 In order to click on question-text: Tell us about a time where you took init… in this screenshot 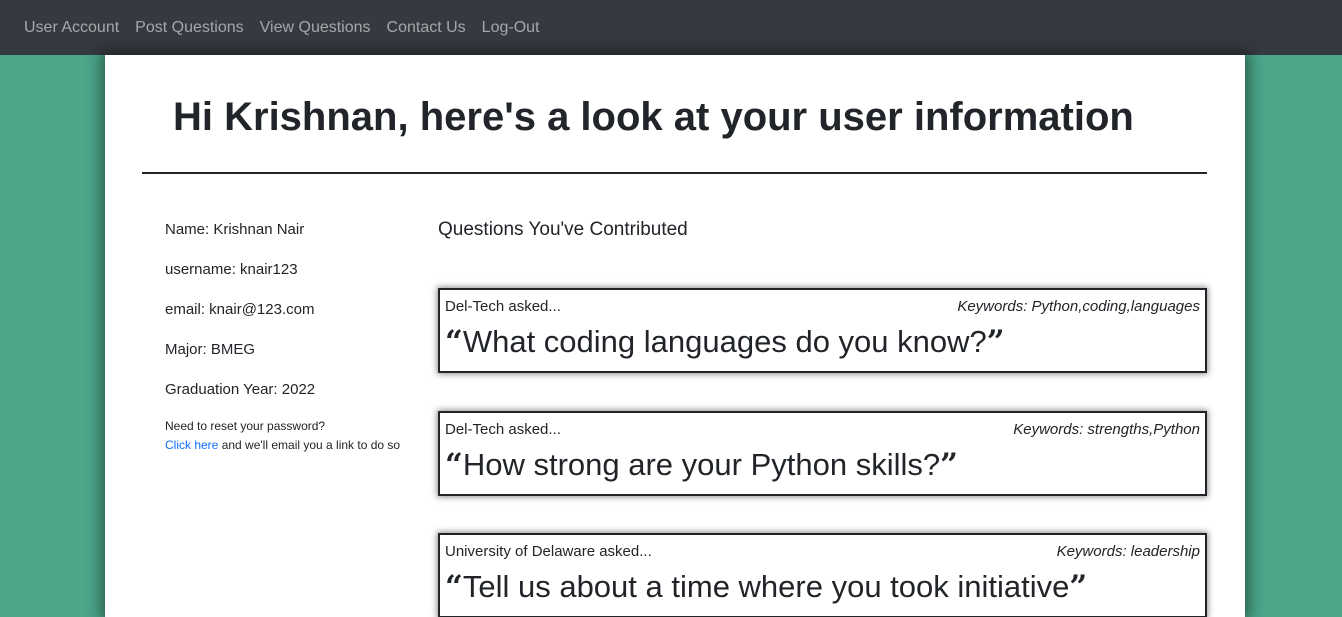, I will do `click(766, 586)`.